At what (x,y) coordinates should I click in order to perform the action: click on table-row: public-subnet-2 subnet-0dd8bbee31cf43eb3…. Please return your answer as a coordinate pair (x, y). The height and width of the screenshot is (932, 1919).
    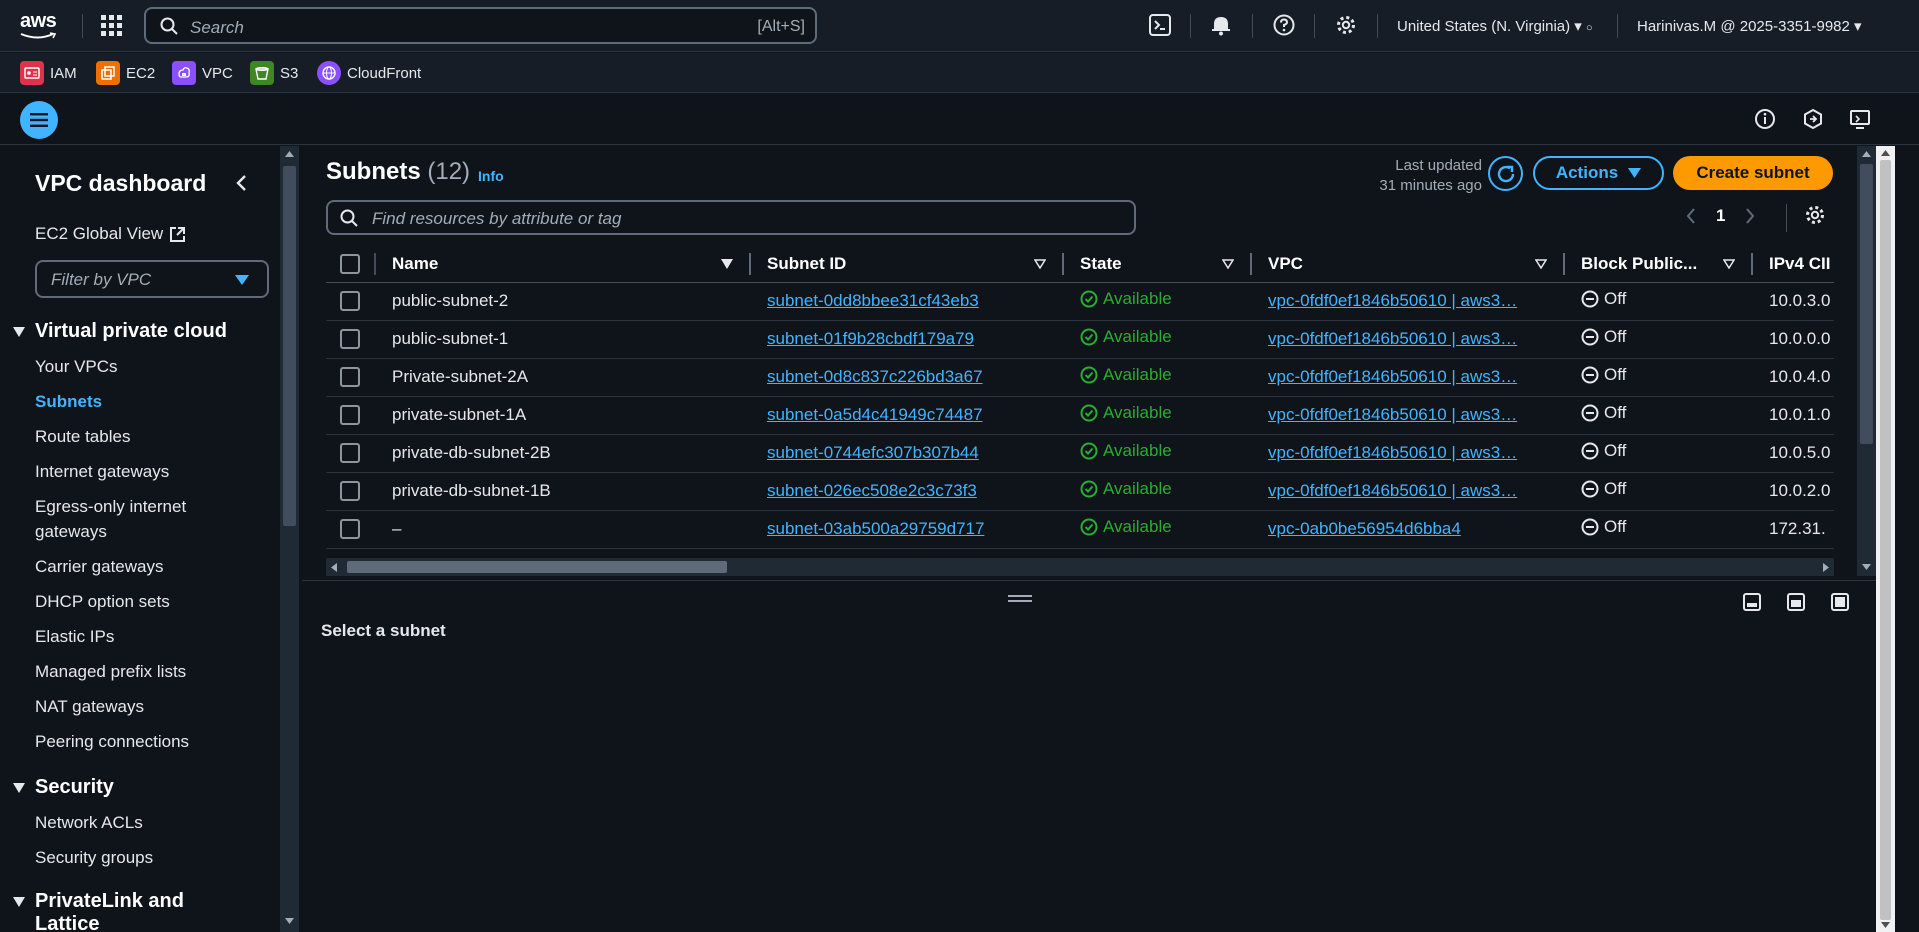
    Looking at the image, I should click on (1080, 301).